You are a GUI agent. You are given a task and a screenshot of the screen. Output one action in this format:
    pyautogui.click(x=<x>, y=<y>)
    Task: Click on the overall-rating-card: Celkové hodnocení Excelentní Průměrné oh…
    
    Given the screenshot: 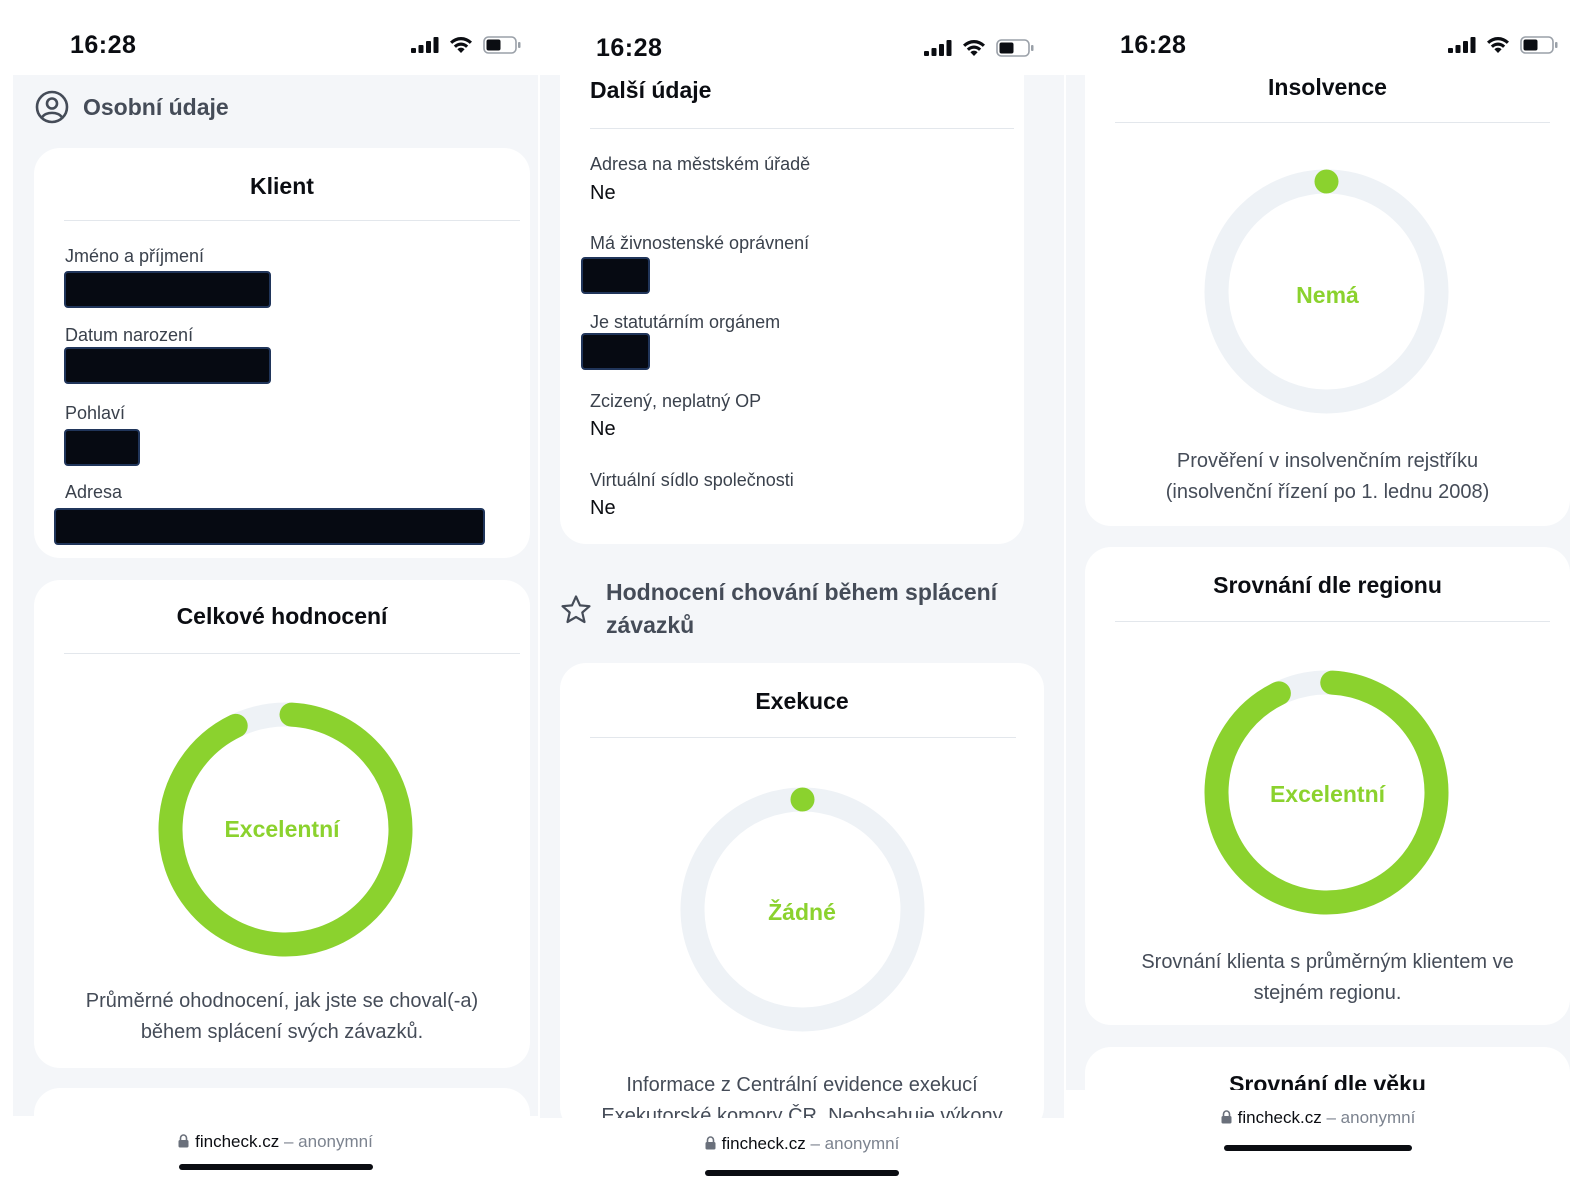 What is the action you would take?
    pyautogui.click(x=282, y=824)
    